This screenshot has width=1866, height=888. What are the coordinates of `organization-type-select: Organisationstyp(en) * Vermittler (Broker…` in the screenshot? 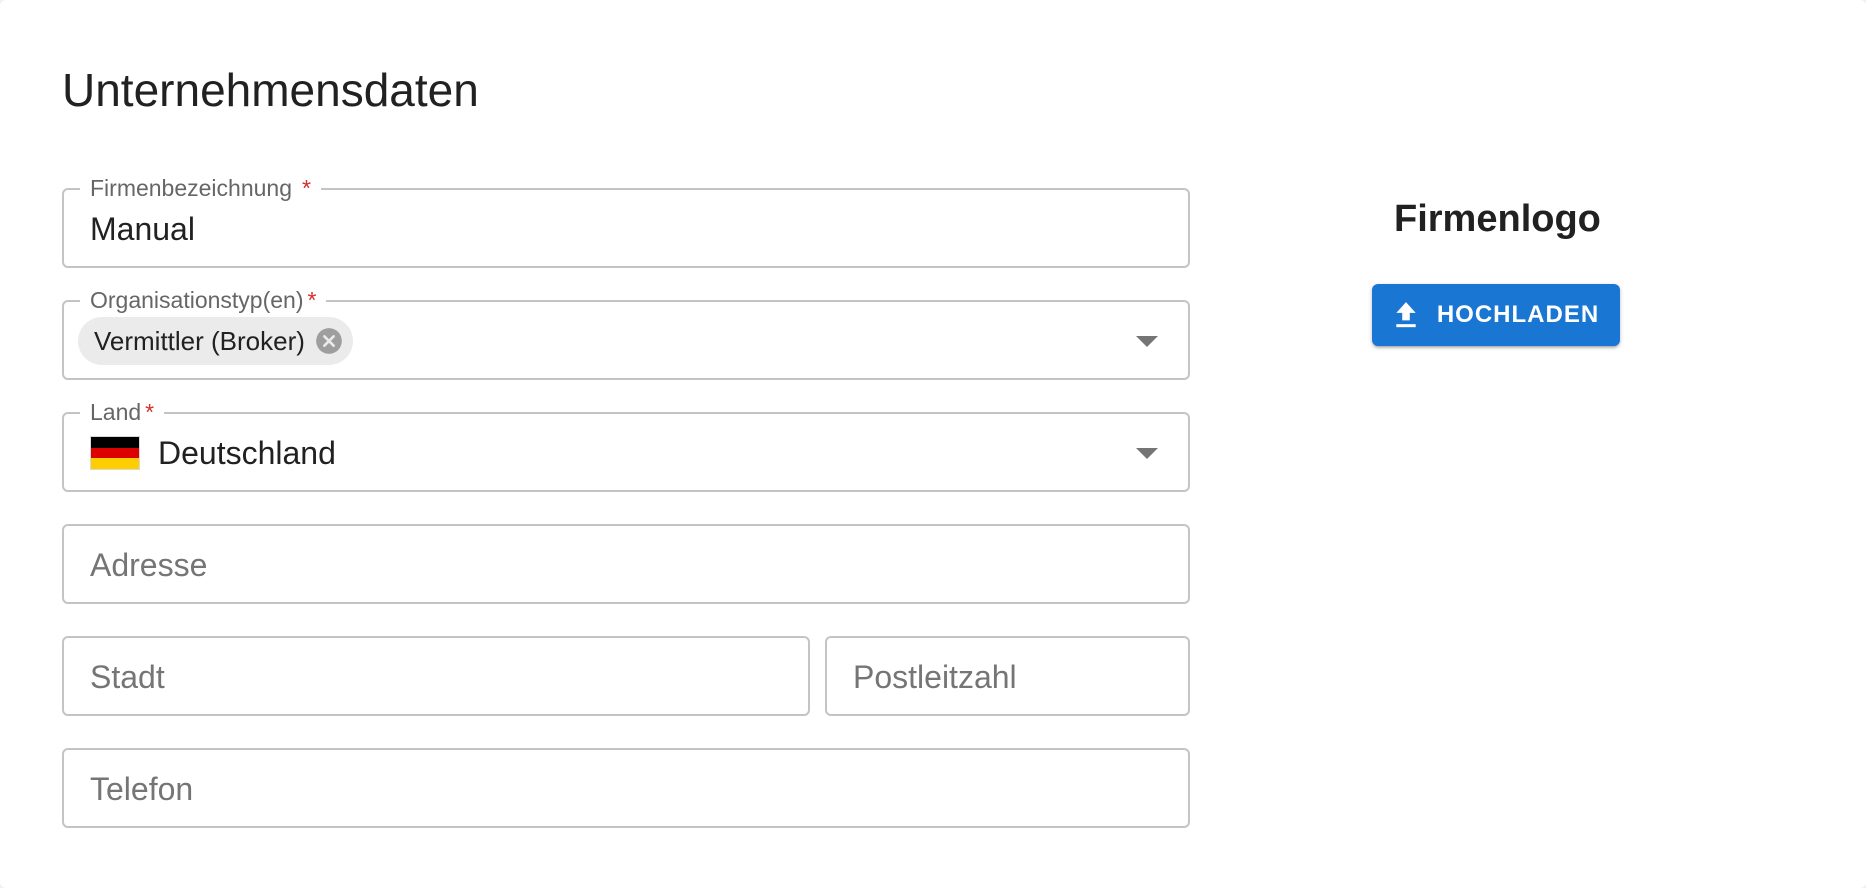 It's located at (626, 333).